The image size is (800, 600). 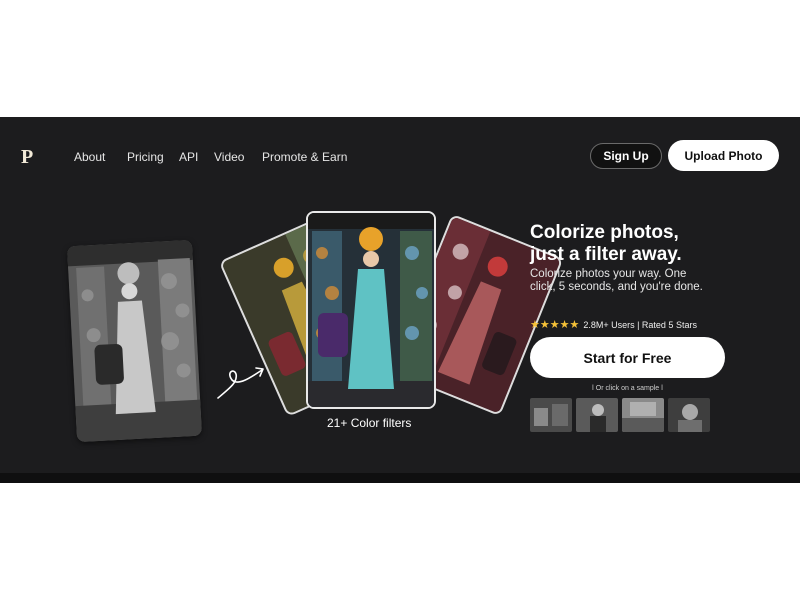 What do you see at coordinates (626, 156) in the screenshot?
I see `sign-up-button: Sign Up` at bounding box center [626, 156].